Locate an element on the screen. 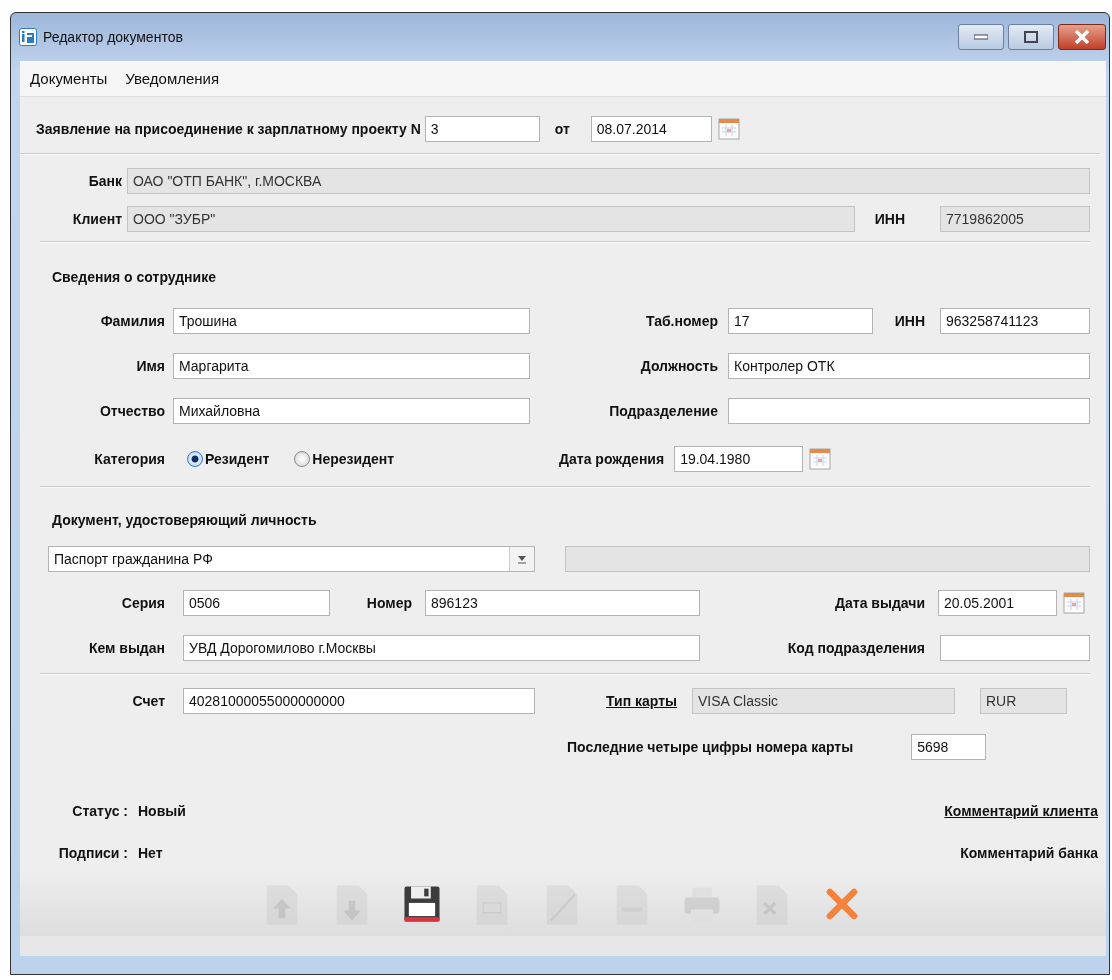 This screenshot has height=980, width=1112. menu-item: Уведомления is located at coordinates (172, 78).